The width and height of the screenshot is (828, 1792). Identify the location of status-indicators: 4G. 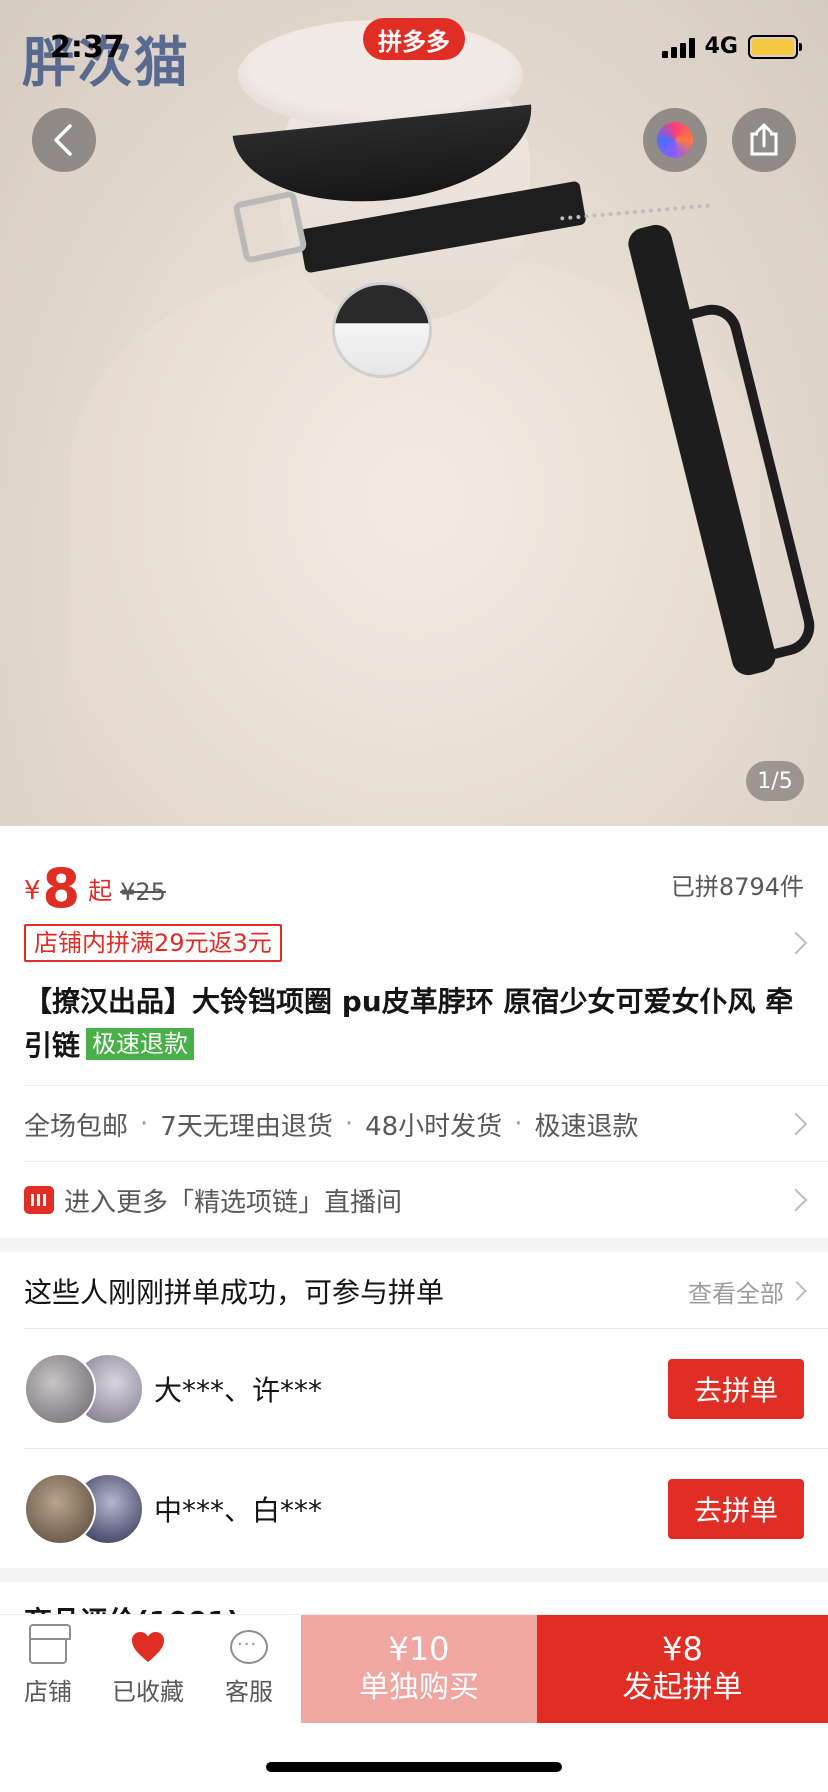
(731, 46).